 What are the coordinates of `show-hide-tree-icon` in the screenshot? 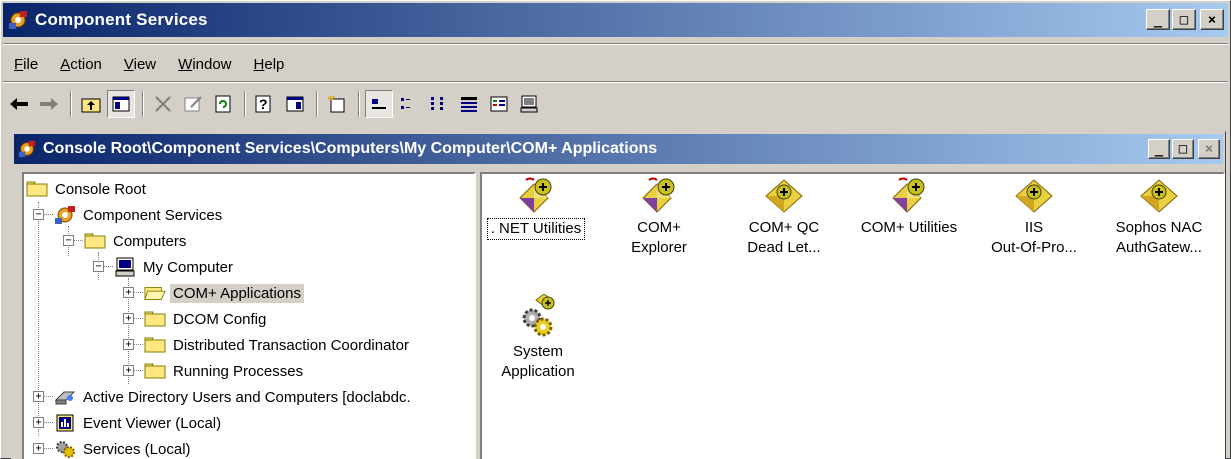 It's located at (121, 104).